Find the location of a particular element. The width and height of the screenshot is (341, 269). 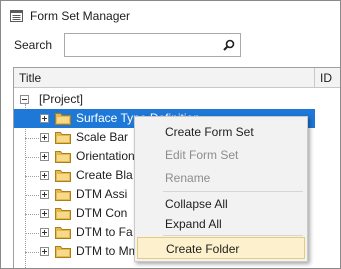

grid-header: Title ID is located at coordinates (177, 78).